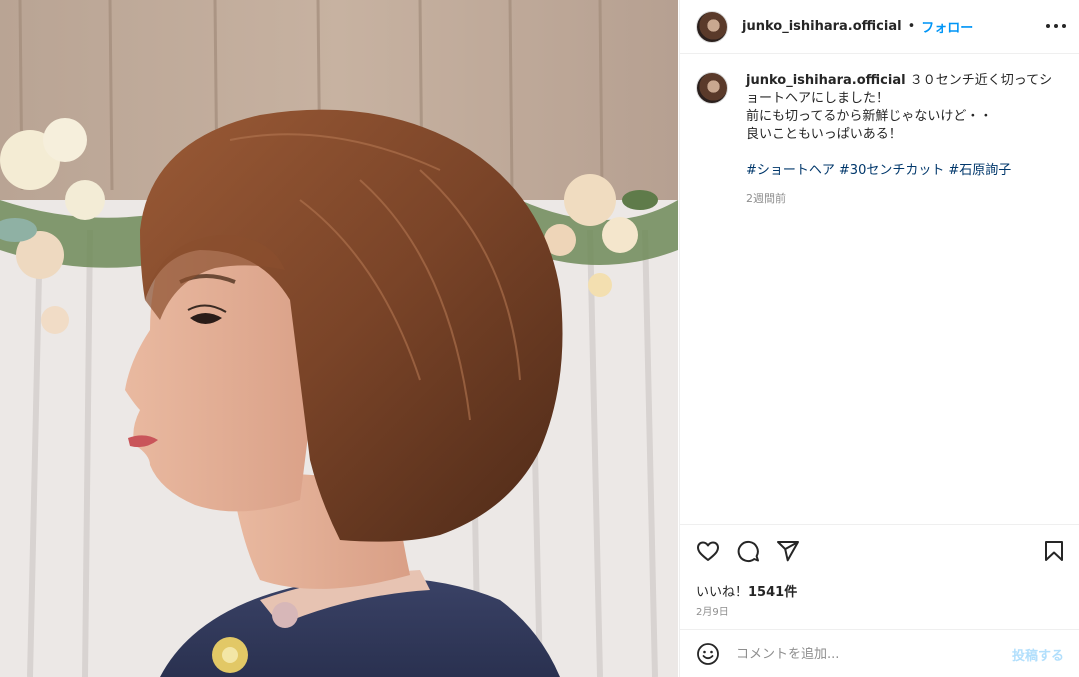 The height and width of the screenshot is (677, 1079). I want to click on caption-text-line: ３０センチ近く切ってシ, so click(981, 80).